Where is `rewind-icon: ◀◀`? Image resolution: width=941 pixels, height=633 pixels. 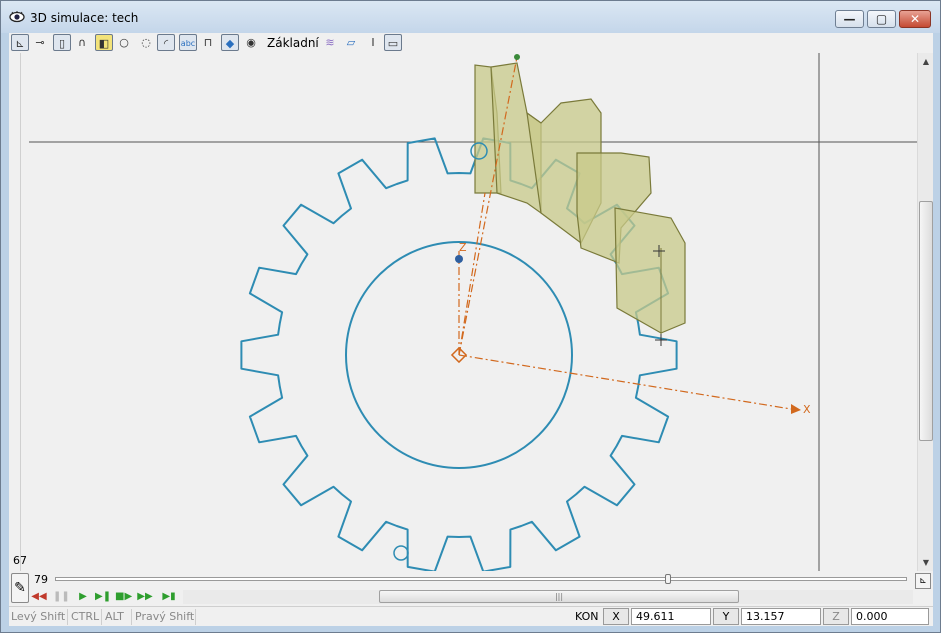
rewind-icon: ◀◀ is located at coordinates (39, 597).